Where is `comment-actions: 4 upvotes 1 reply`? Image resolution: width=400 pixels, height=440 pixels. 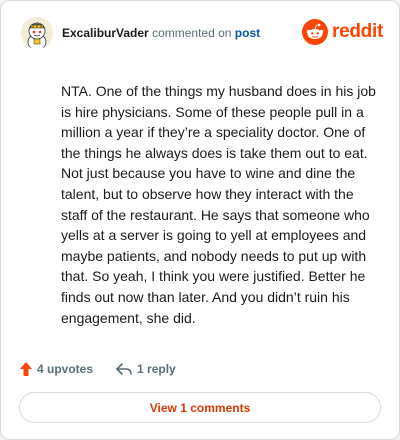 comment-actions: 4 upvotes 1 reply is located at coordinates (97, 369).